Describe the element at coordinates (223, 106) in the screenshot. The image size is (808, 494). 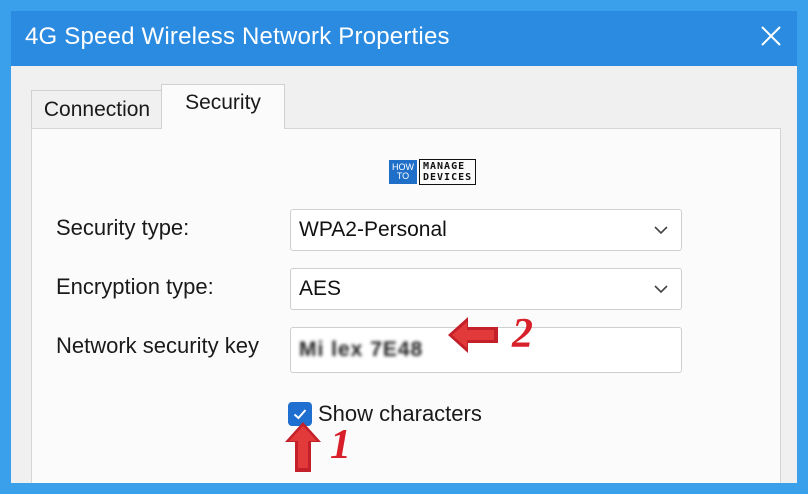
I see `tab-security: Security` at that location.